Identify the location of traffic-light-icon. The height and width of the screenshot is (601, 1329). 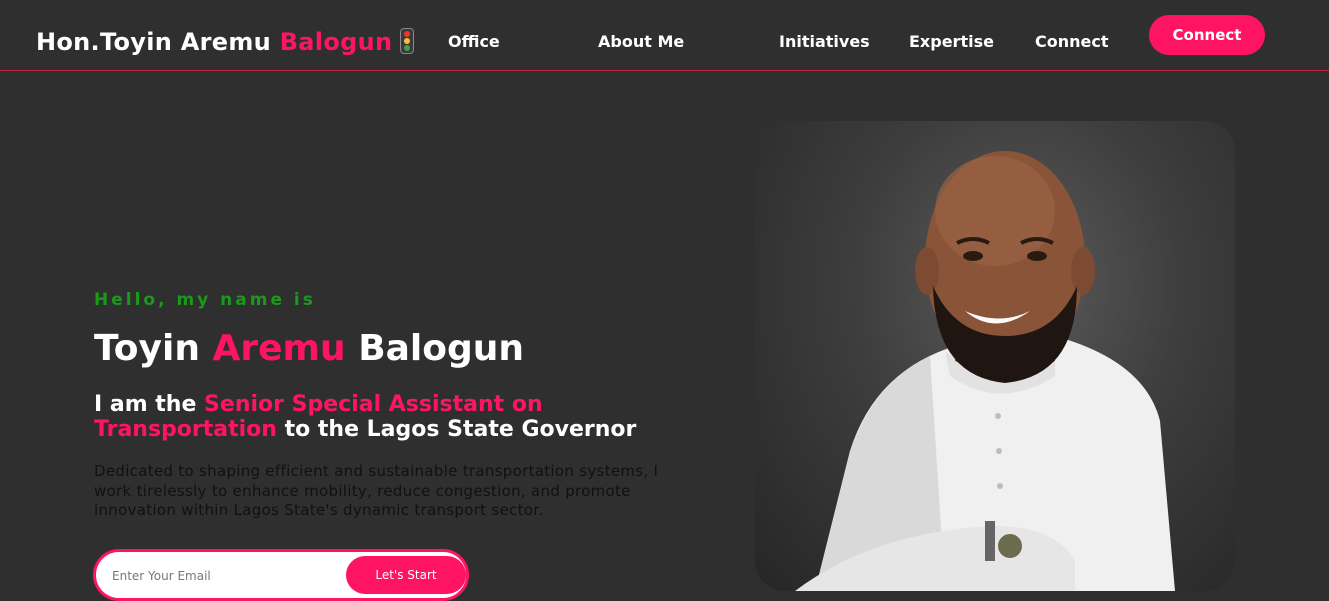
(407, 41).